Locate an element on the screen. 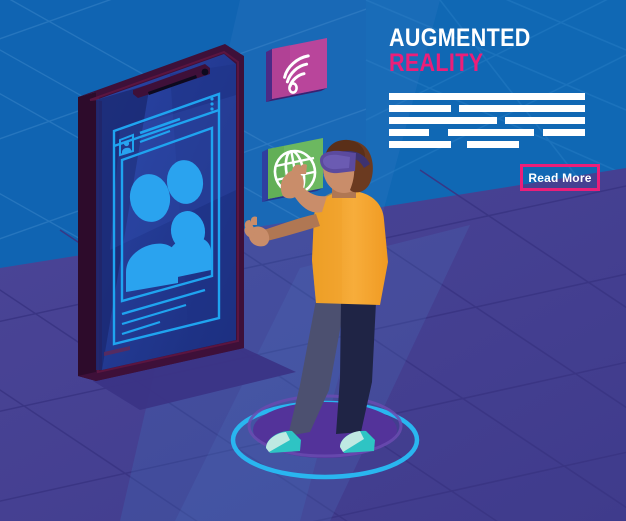  headset-visor-lens is located at coordinates (336, 162).